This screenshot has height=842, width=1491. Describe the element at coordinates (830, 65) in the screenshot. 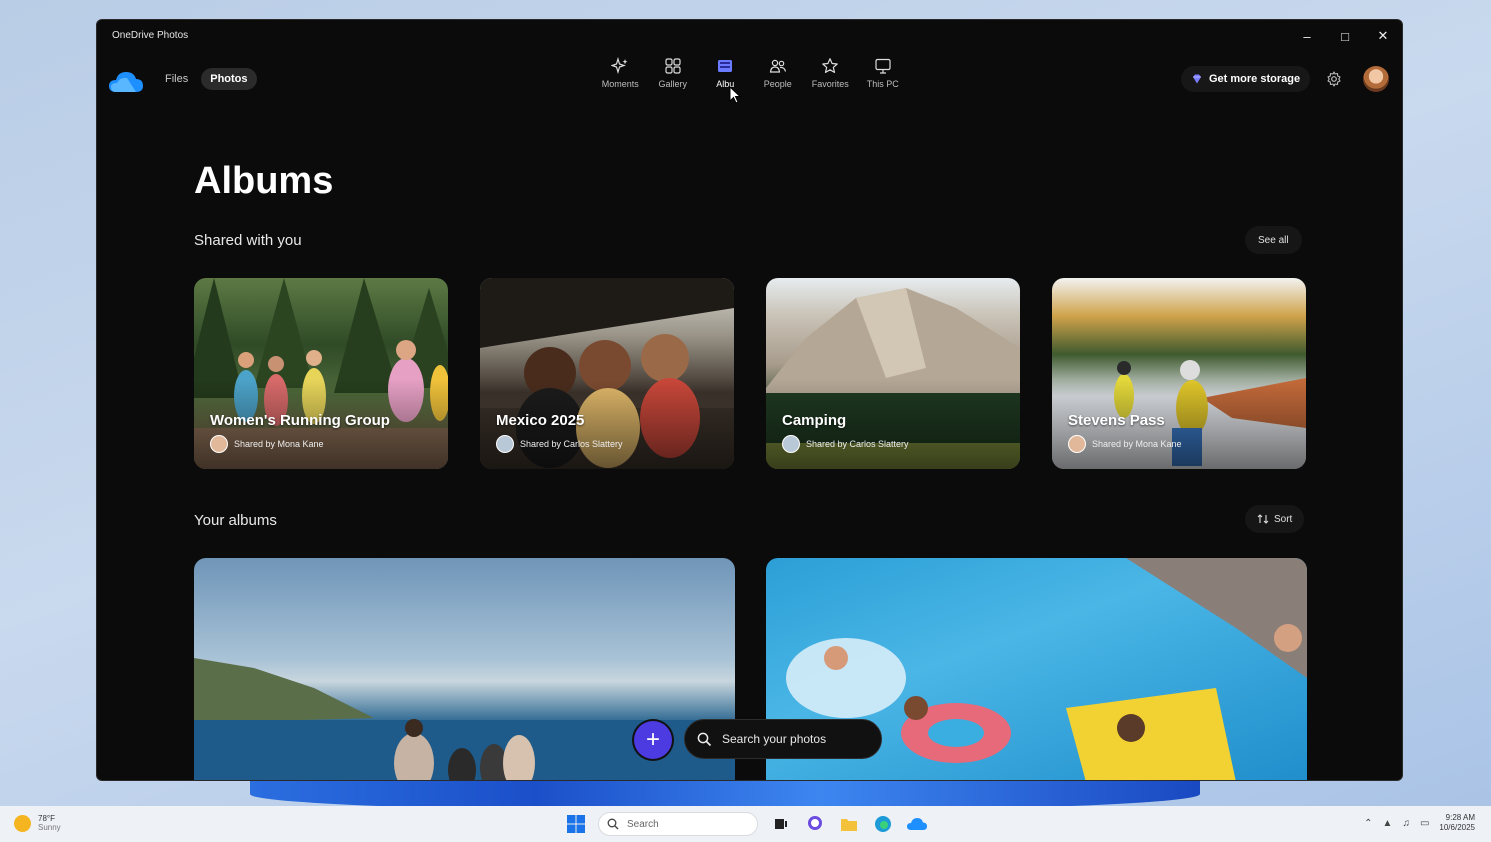

I see `star-icon` at that location.